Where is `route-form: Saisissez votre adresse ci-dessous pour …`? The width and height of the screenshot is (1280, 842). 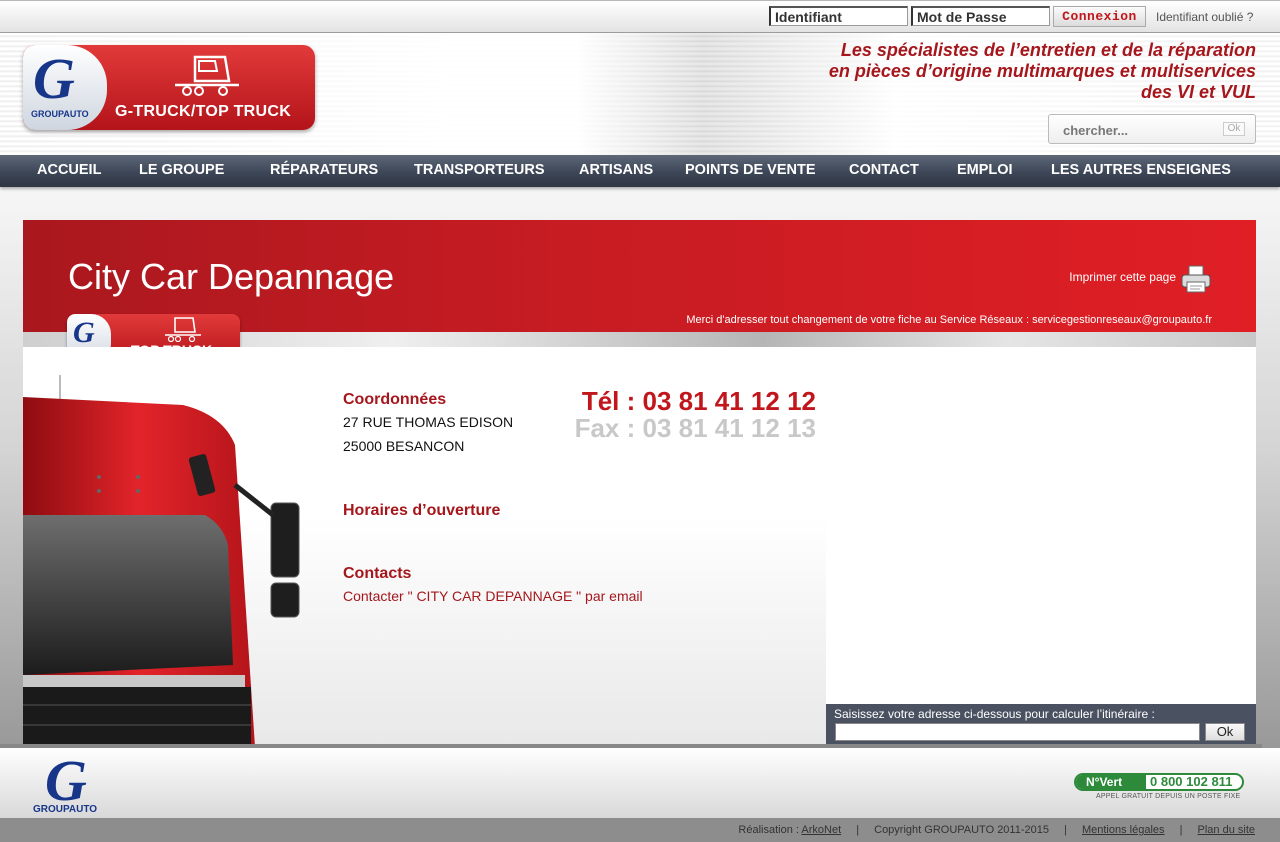 route-form: Saisissez votre adresse ci-dessous pour … is located at coordinates (1041, 725).